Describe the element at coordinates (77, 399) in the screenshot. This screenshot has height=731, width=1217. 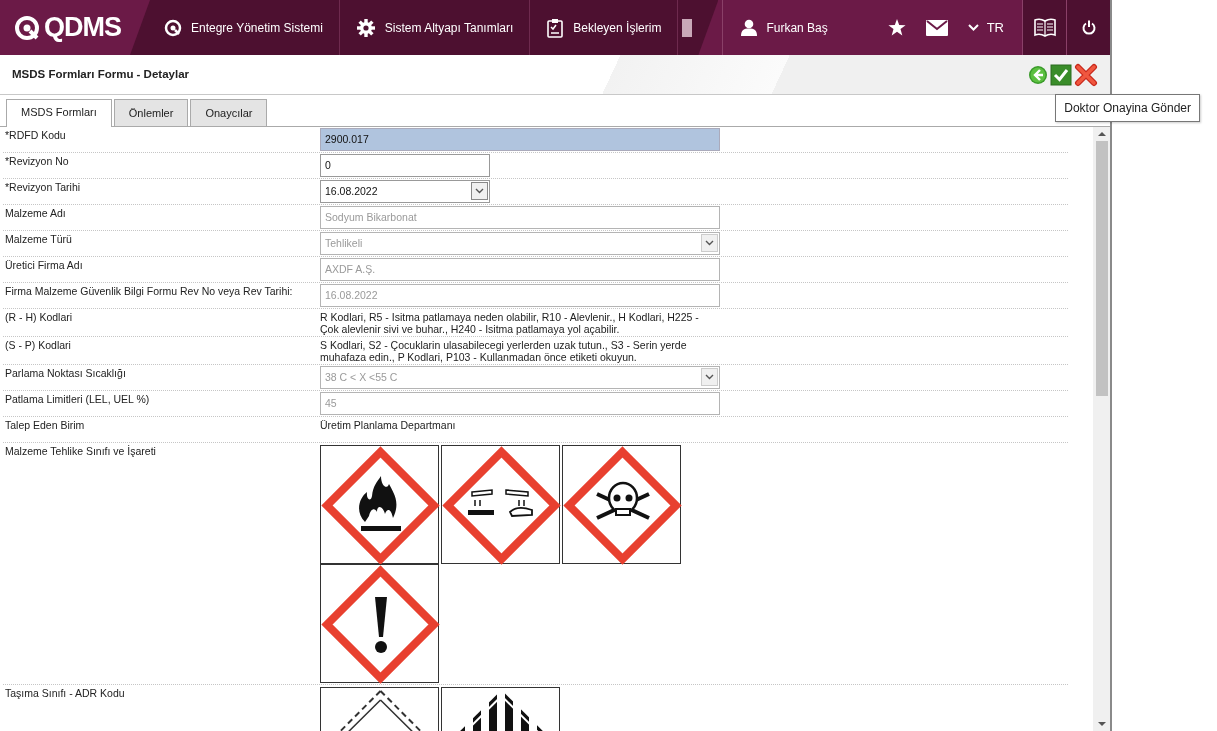
I see `field-label: Patlama Limitleri (LEL, UEL %)` at that location.